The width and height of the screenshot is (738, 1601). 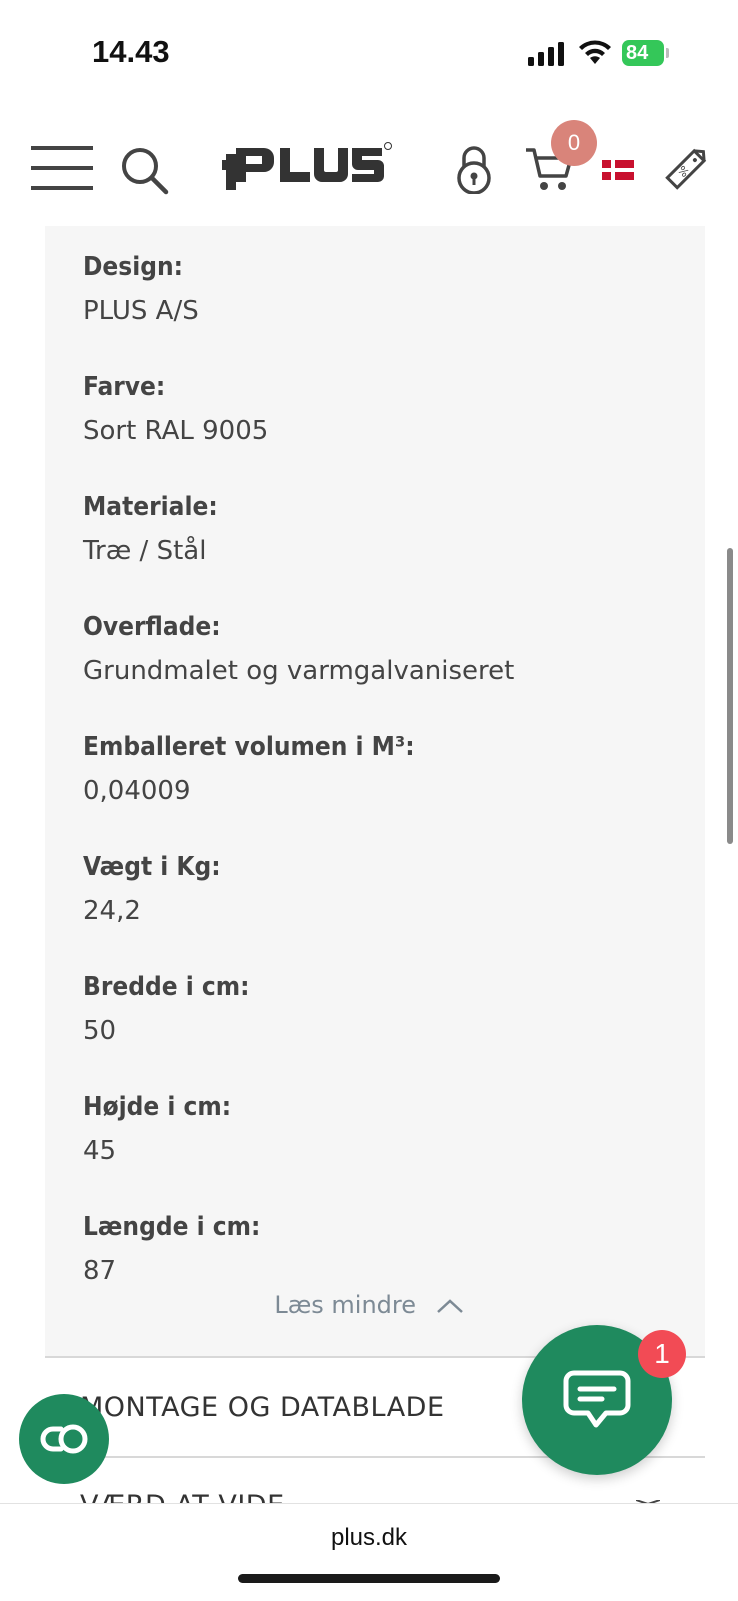 What do you see at coordinates (299, 671) in the screenshot?
I see `spec-value: Grundmalet og varmgalvaniseret` at bounding box center [299, 671].